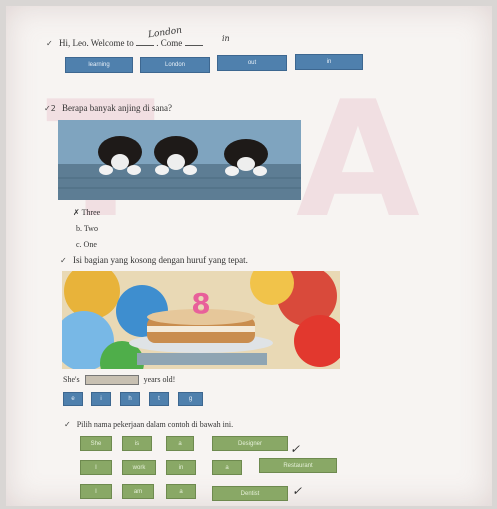 Image resolution: width=497 pixels, height=509 pixels. I want to click on word-am: am, so click(138, 491).